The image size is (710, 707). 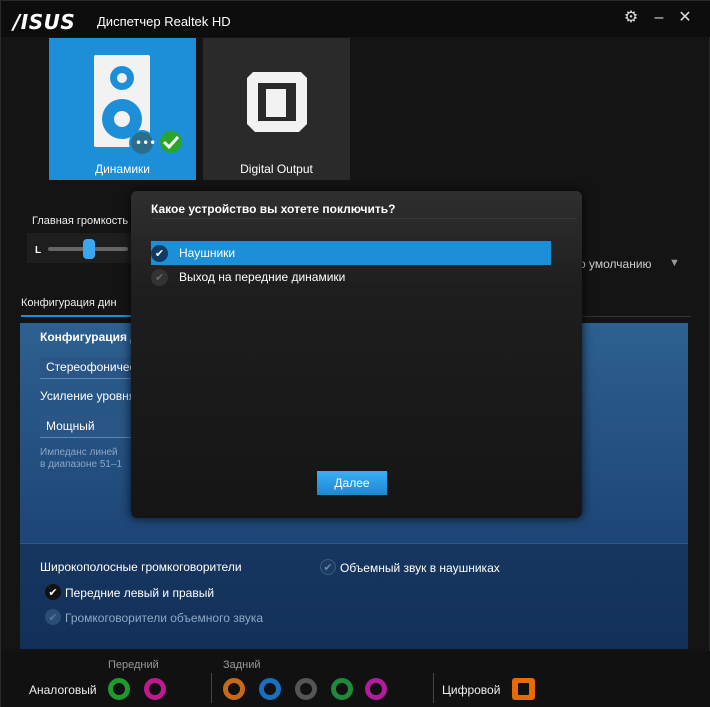 I want to click on optical-output-icon, so click(x=523, y=689).